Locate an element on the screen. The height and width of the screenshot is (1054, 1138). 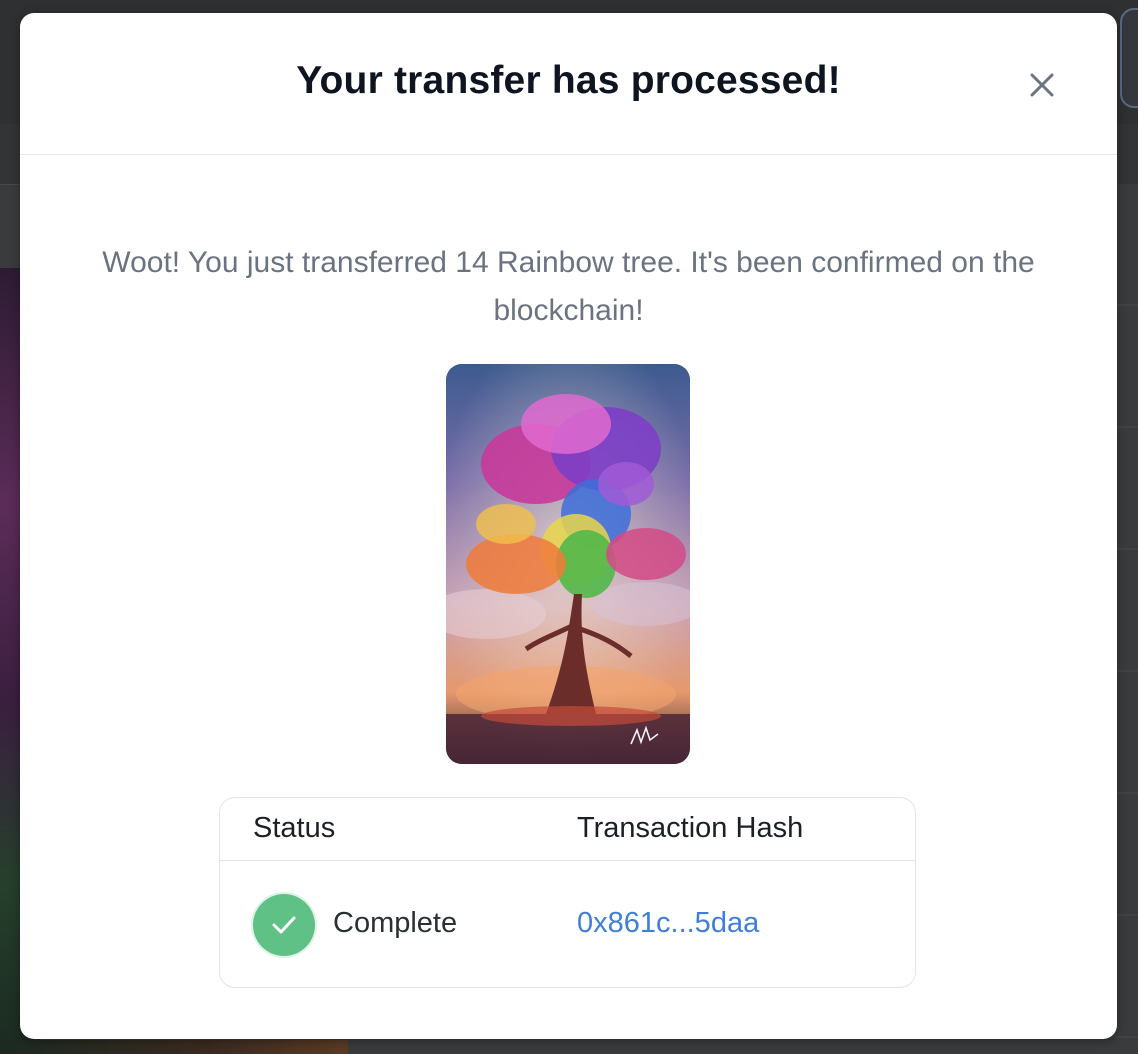
nft-artwork-image is located at coordinates (568, 564).